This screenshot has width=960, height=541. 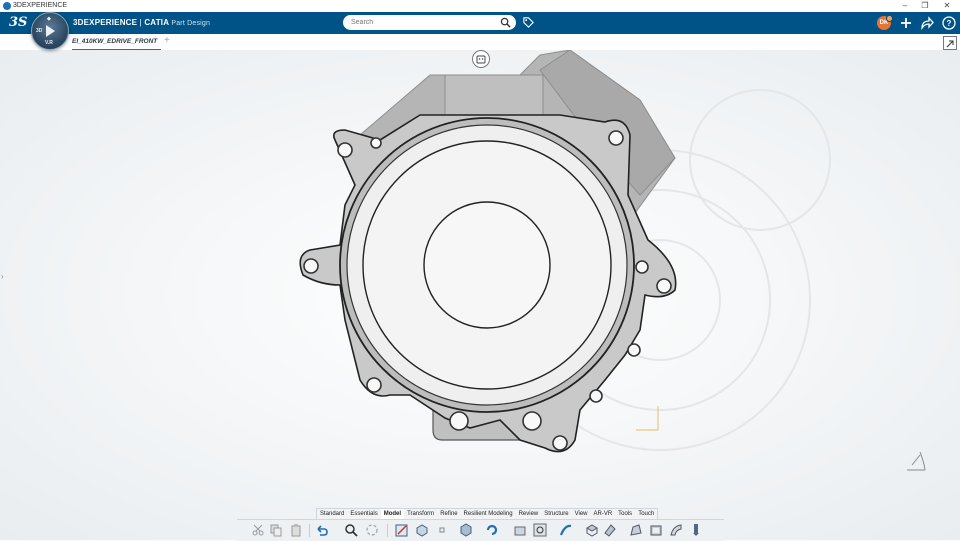 What do you see at coordinates (505, 22) in the screenshot?
I see `search-icon` at bounding box center [505, 22].